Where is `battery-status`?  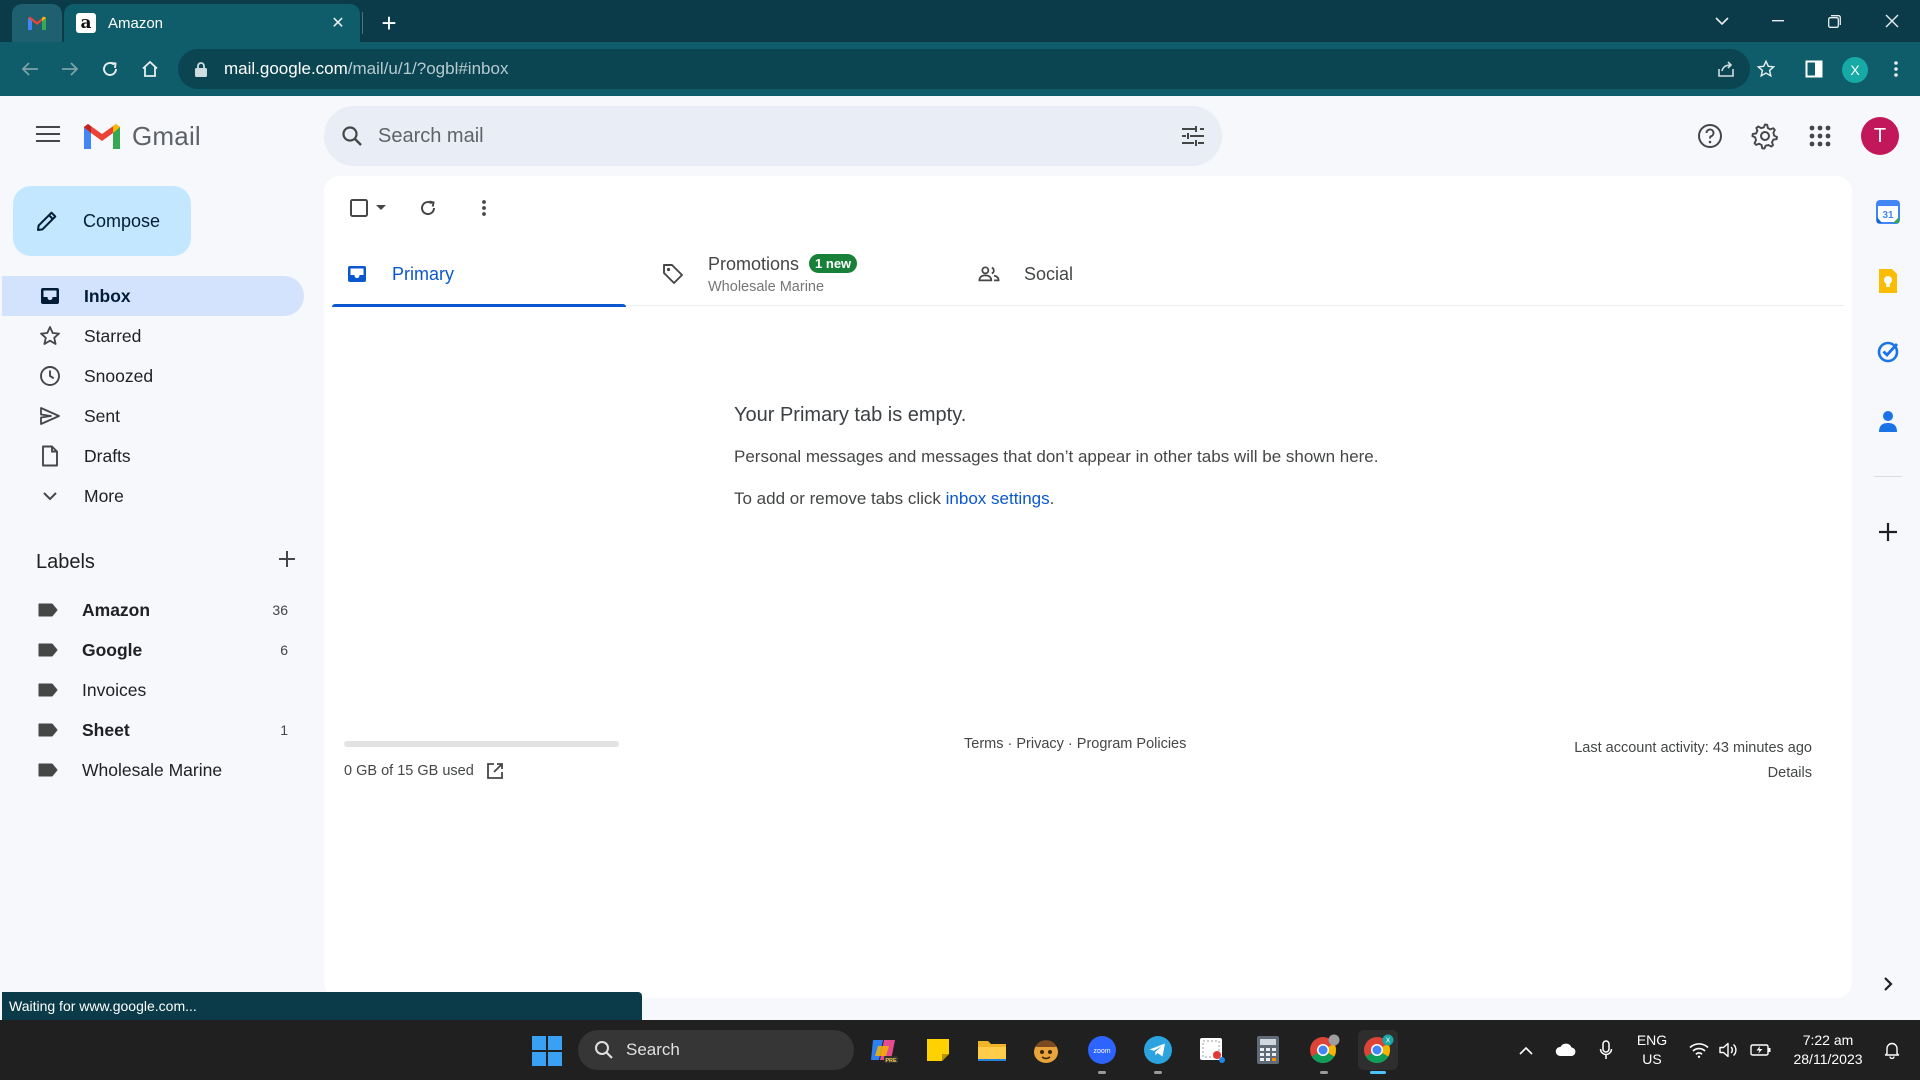 battery-status is located at coordinates (1761, 1050).